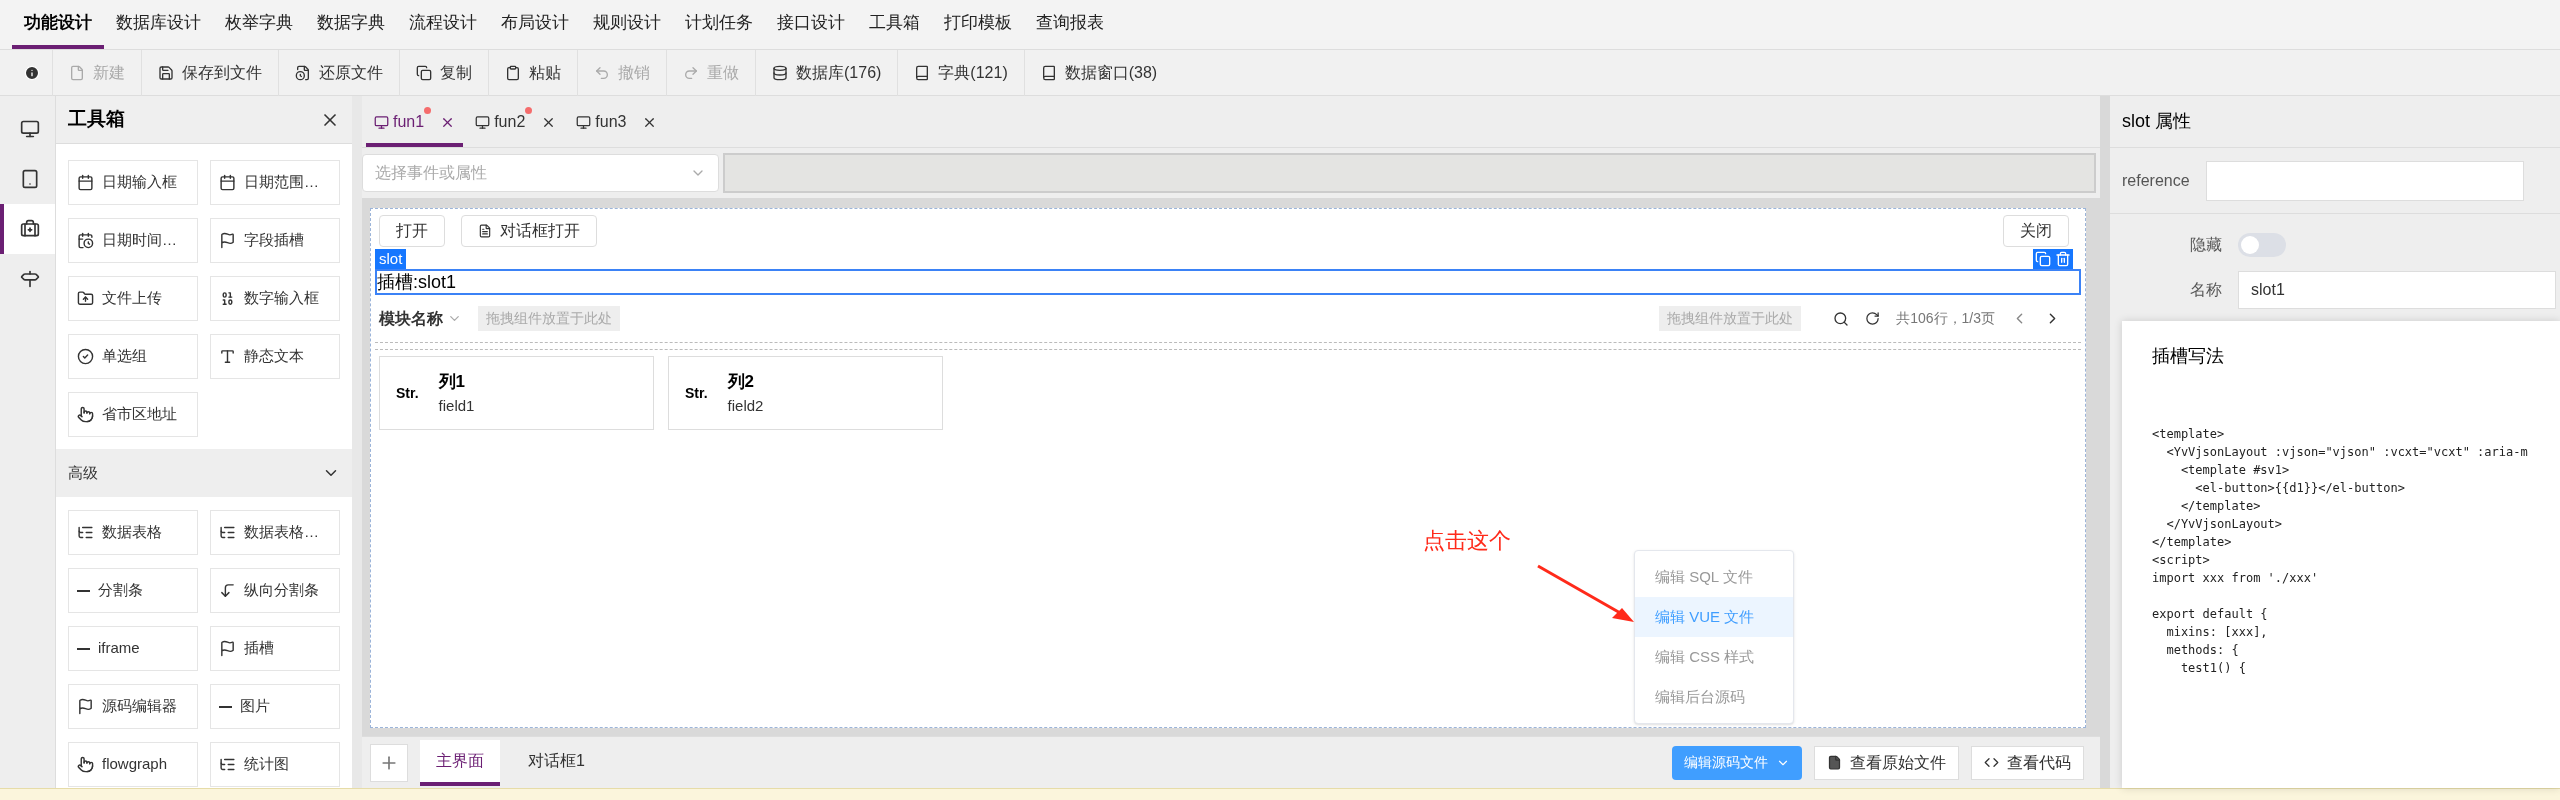 The image size is (2560, 800). What do you see at coordinates (2181, 560) in the screenshot?
I see `code-line: <script>` at bounding box center [2181, 560].